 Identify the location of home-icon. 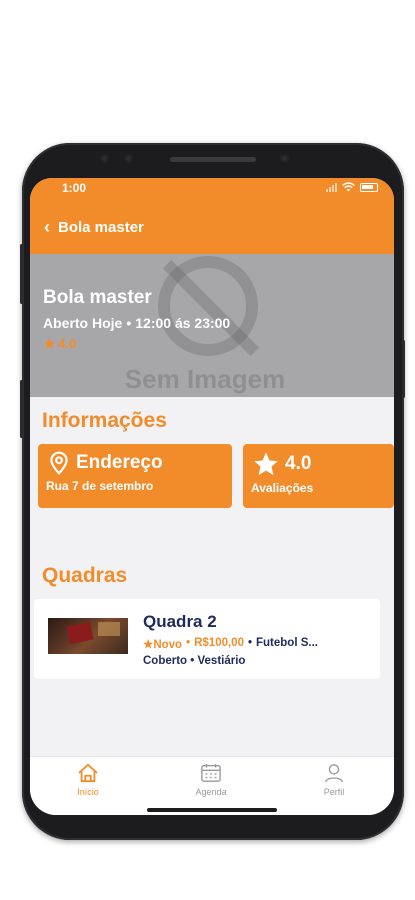
(88, 773).